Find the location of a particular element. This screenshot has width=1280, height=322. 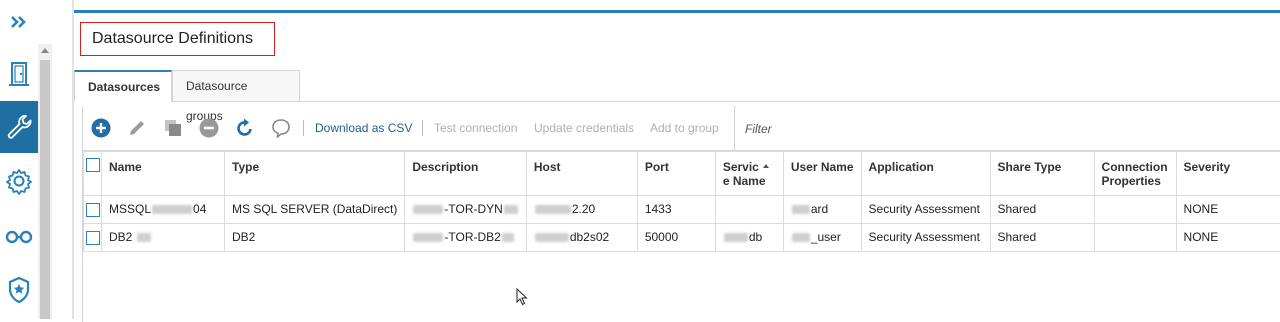

test-connection-button: Test connection is located at coordinates (475, 128).